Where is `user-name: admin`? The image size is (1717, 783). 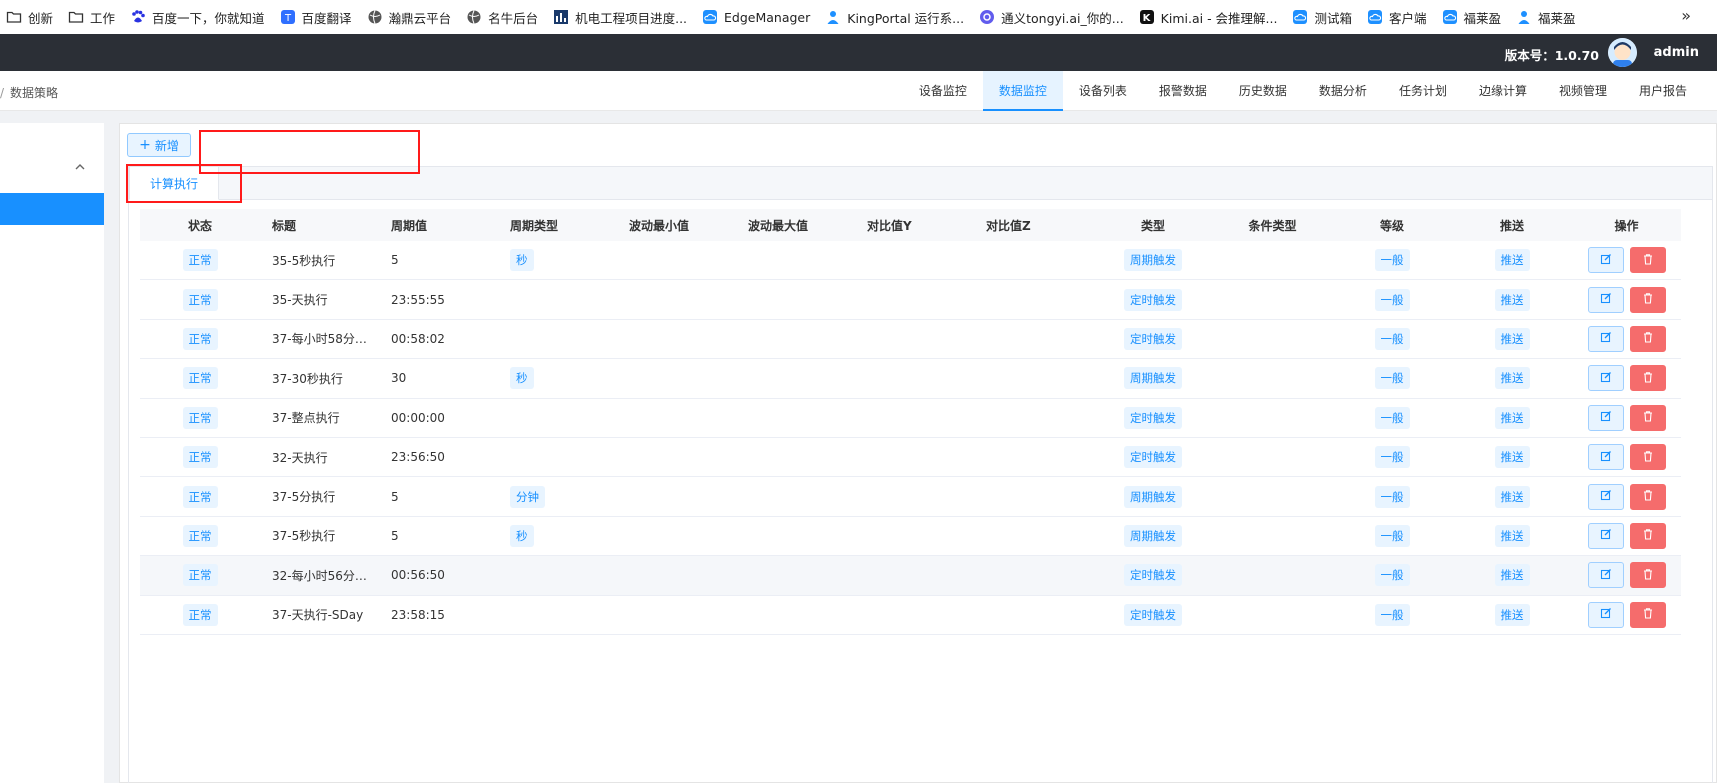 user-name: admin is located at coordinates (1676, 52).